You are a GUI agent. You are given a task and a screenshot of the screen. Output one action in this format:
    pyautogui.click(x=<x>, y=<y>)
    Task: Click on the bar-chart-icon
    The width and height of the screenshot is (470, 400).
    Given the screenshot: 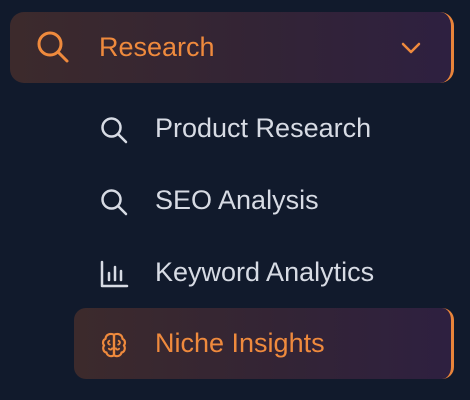 What is the action you would take?
    pyautogui.click(x=114, y=274)
    